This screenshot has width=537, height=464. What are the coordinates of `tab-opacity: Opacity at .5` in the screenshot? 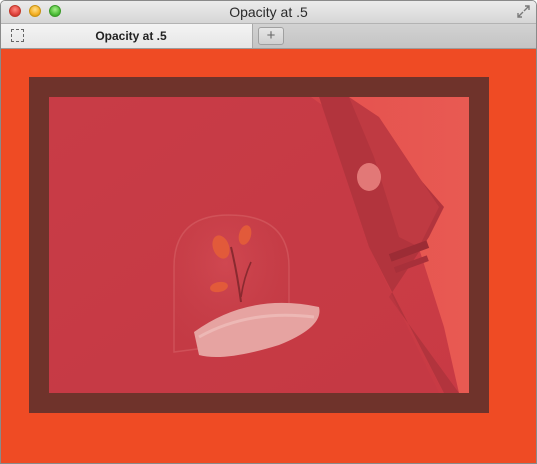 It's located at (127, 36).